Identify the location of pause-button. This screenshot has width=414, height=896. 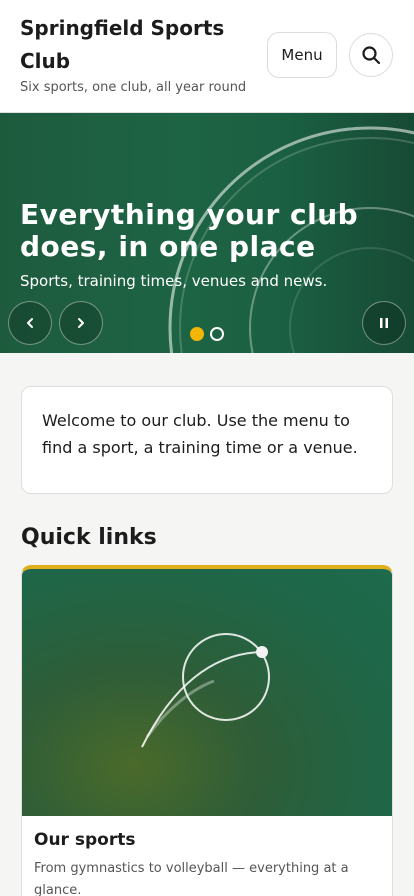
(384, 323).